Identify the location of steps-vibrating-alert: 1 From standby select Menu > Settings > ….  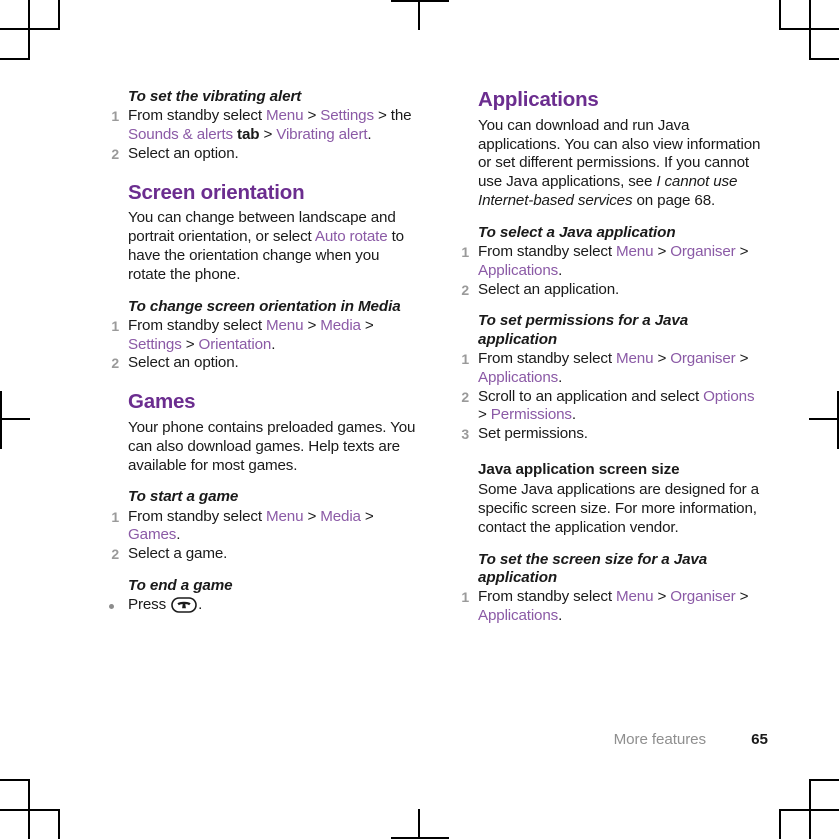
(260, 135).